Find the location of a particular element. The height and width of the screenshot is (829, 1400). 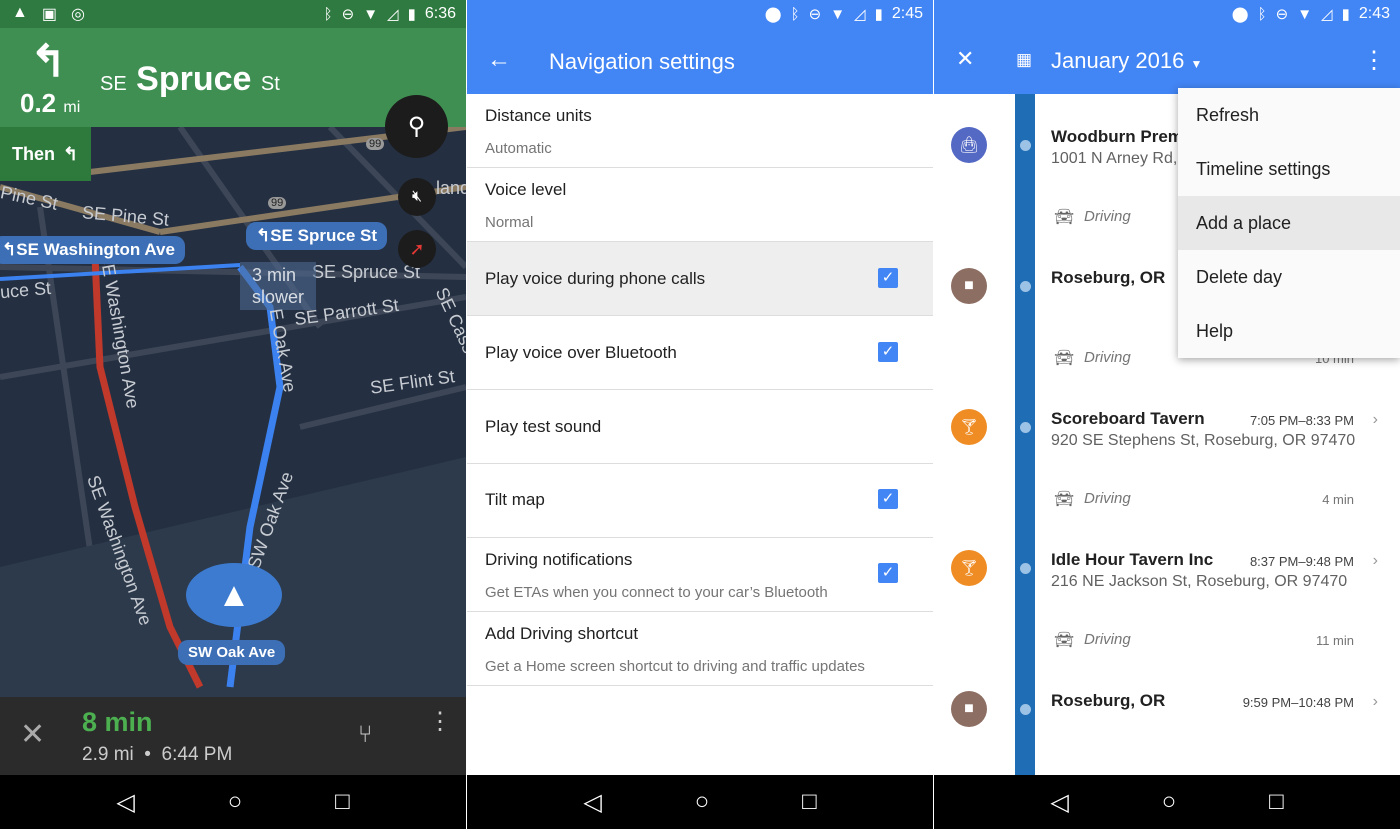

map-label: SE Spruce St is located at coordinates (366, 272).